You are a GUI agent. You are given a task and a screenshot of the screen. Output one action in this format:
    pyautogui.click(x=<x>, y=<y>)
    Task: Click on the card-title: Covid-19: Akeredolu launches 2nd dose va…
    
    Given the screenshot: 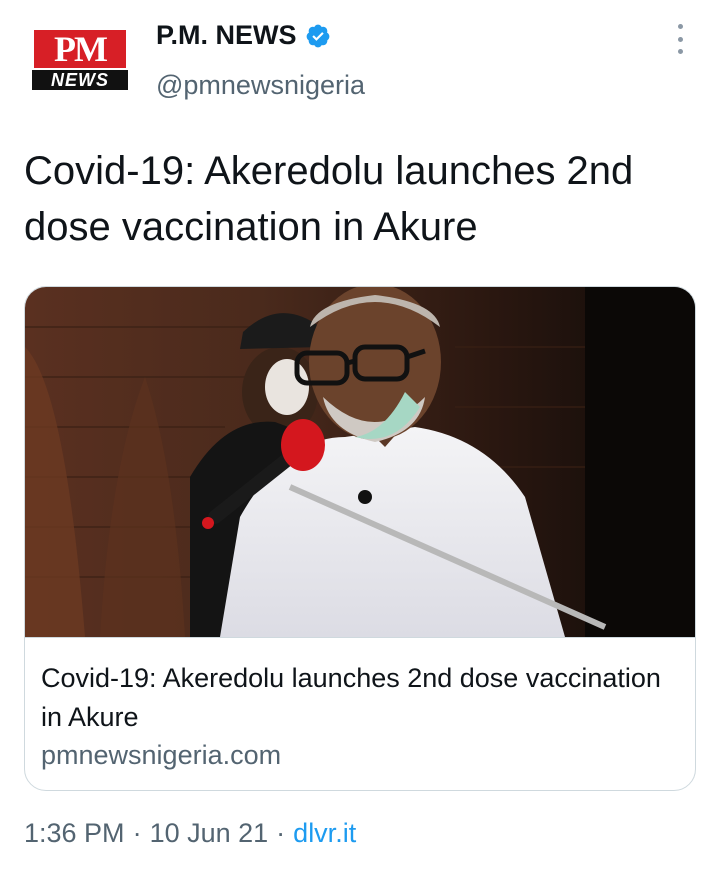 What is the action you would take?
    pyautogui.click(x=361, y=698)
    